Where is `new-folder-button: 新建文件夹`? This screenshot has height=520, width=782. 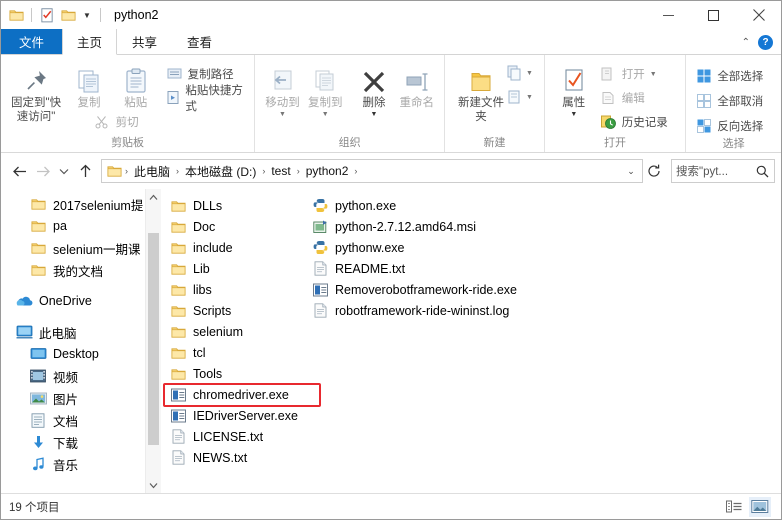 new-folder-button: 新建文件夹 is located at coordinates (481, 91).